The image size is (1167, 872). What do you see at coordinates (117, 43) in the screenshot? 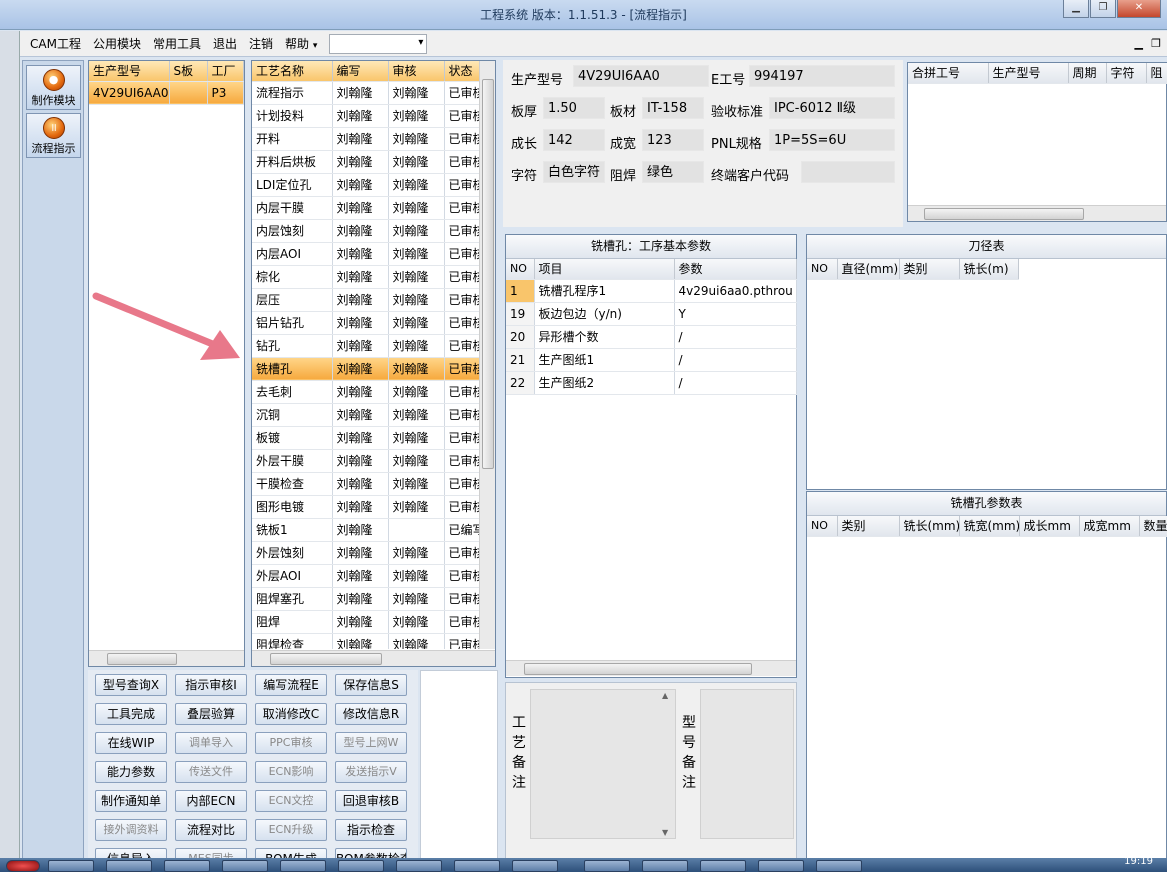
I see `menu-public: 公用模块` at bounding box center [117, 43].